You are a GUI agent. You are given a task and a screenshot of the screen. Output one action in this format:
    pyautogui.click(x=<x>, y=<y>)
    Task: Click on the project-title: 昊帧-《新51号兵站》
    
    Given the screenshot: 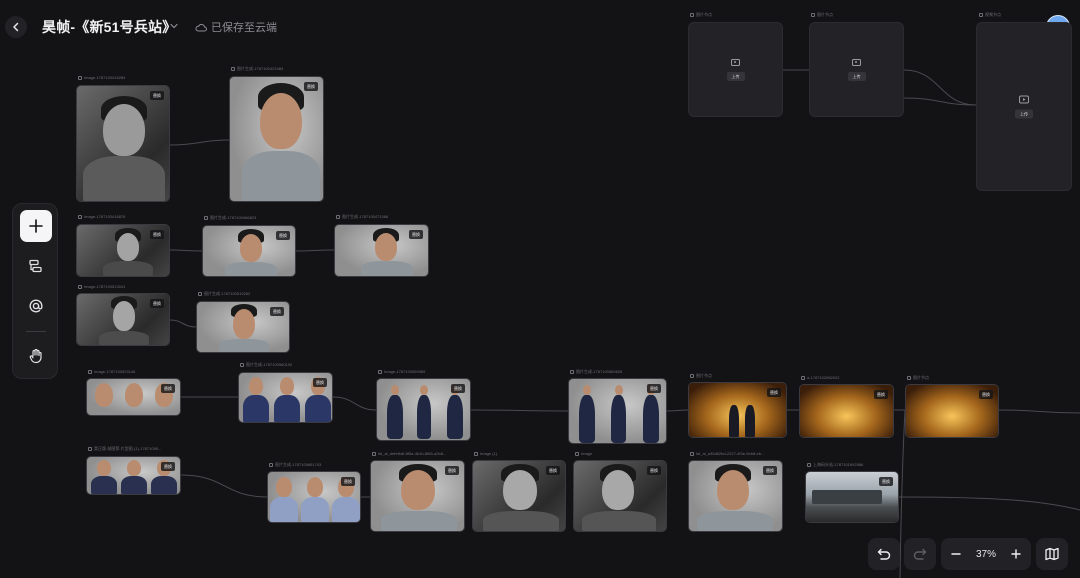 What is the action you would take?
    pyautogui.click(x=109, y=27)
    